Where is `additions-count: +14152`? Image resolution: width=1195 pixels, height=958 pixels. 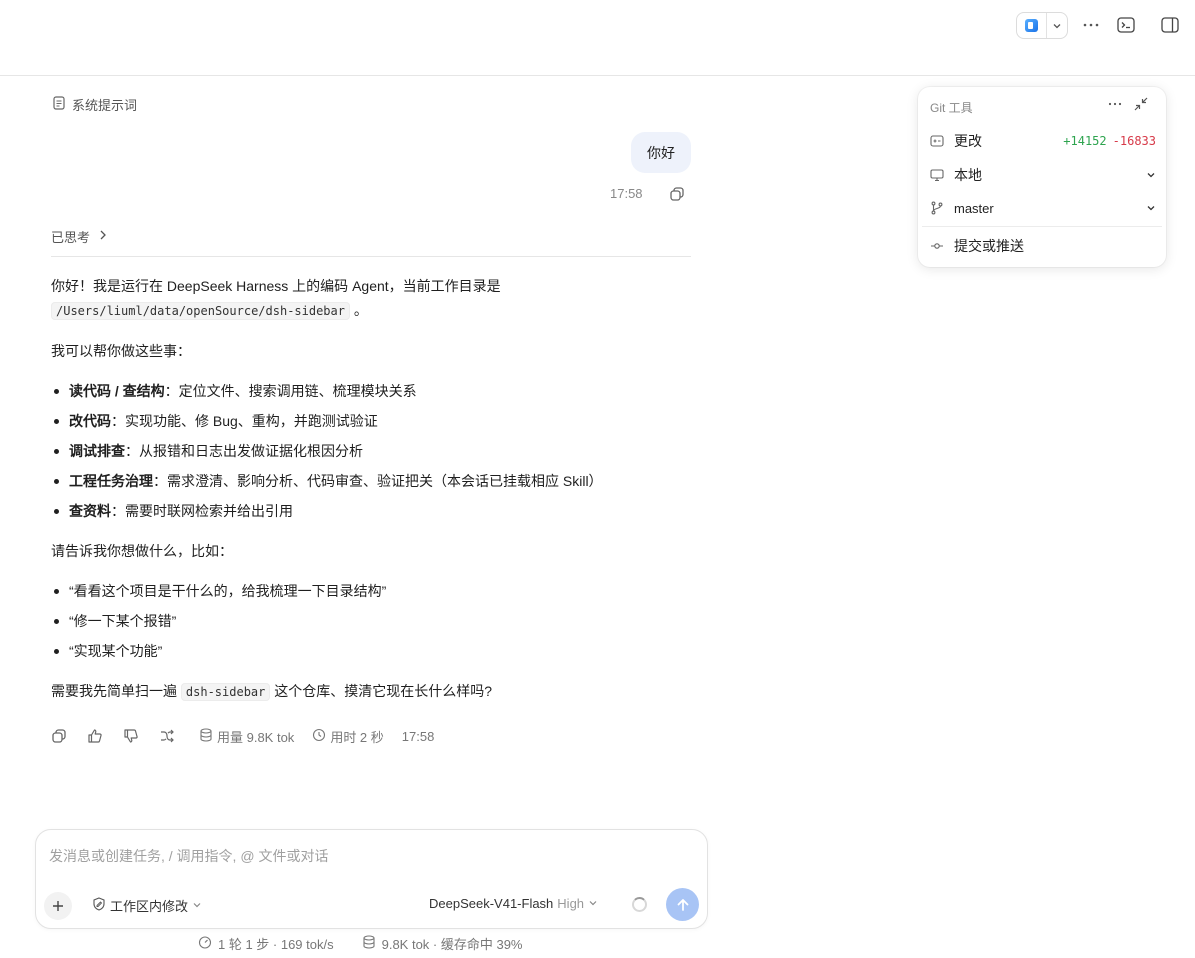
additions-count: +14152 is located at coordinates (1085, 141).